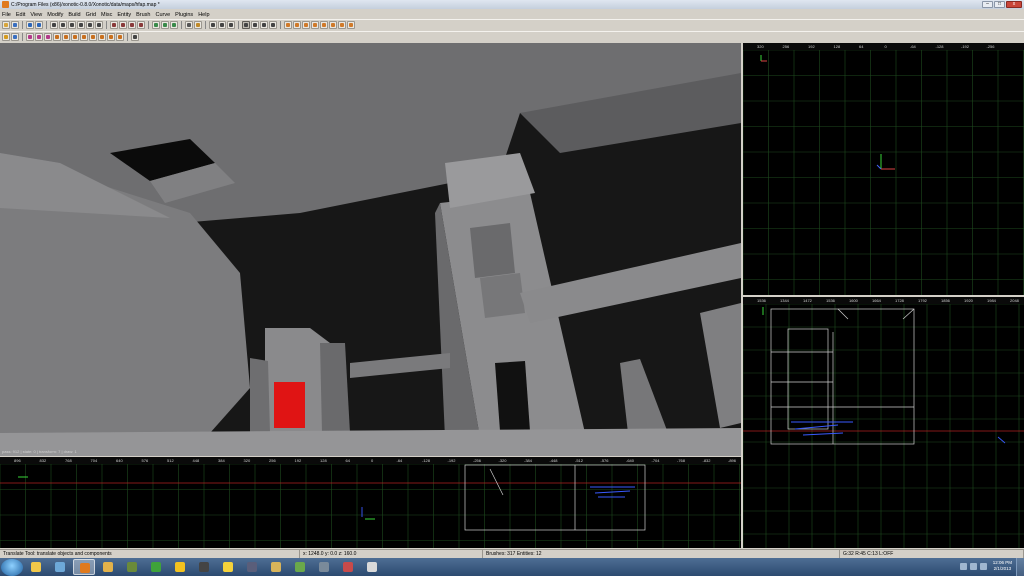 This screenshot has height=576, width=1024. I want to click on show-desktop-button, so click(1020, 567).